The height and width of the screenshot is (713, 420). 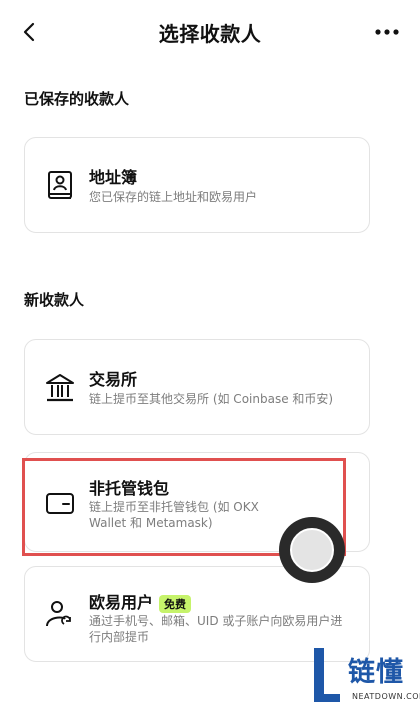 I want to click on touch-indicator, so click(x=312, y=550).